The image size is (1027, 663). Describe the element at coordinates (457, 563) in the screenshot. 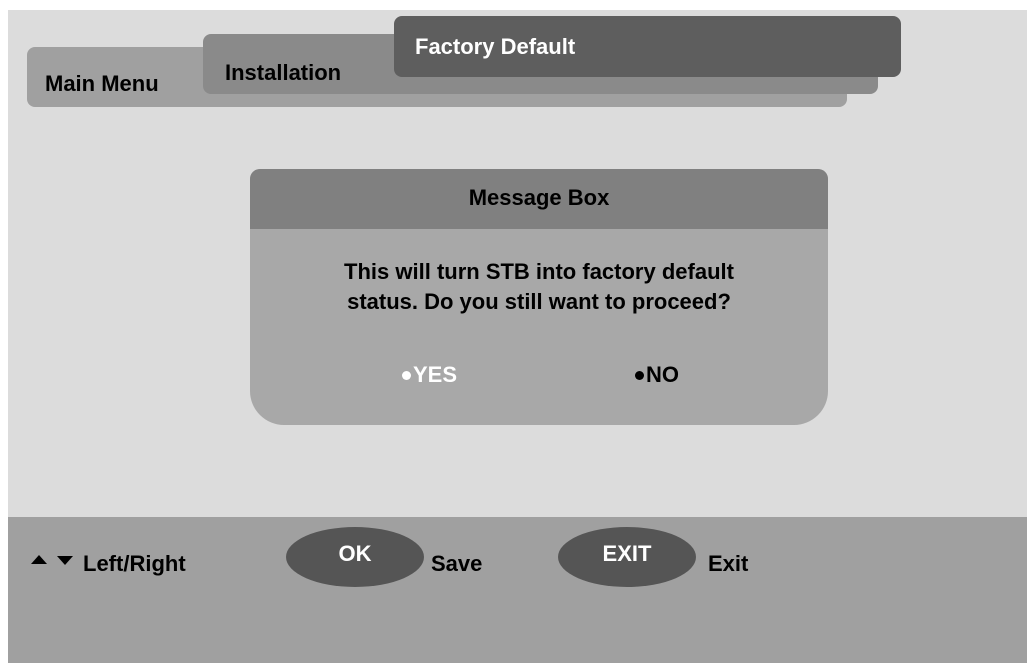

I see `save-hint-label: Save` at that location.